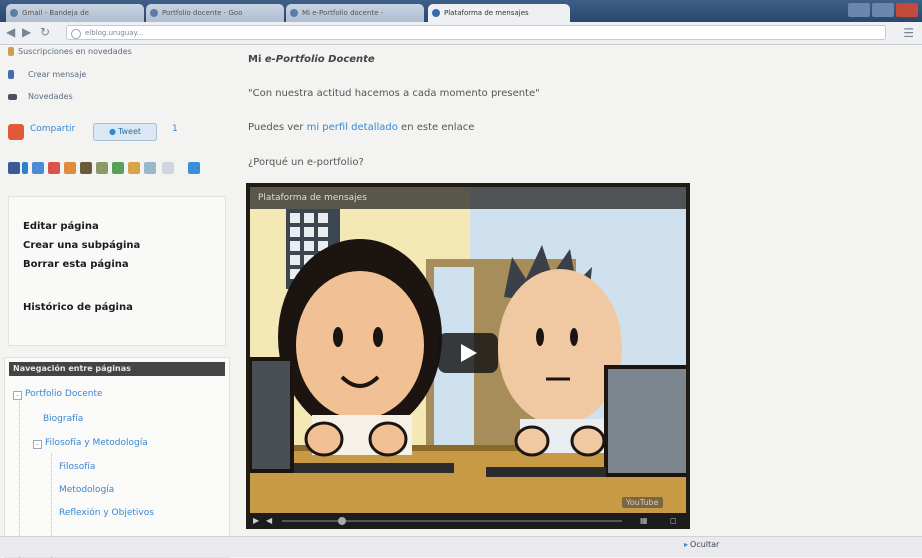 The height and width of the screenshot is (558, 922). What do you see at coordinates (26, 32) in the screenshot?
I see `forward-icon: ▶` at bounding box center [26, 32].